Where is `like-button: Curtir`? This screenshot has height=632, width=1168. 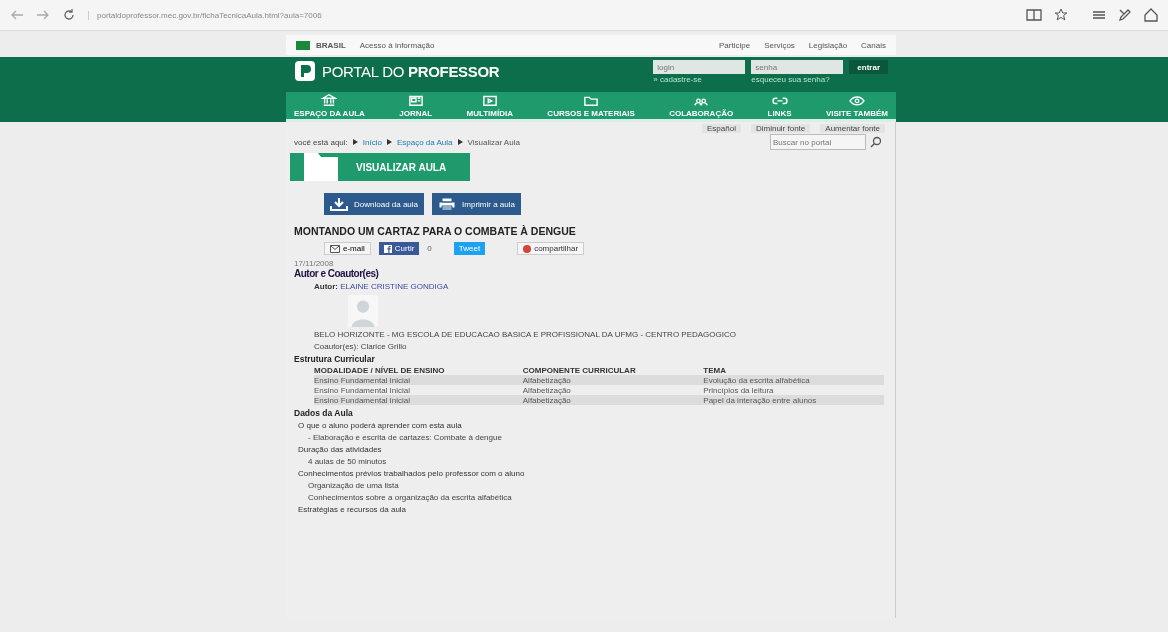
like-button: Curtir is located at coordinates (399, 248).